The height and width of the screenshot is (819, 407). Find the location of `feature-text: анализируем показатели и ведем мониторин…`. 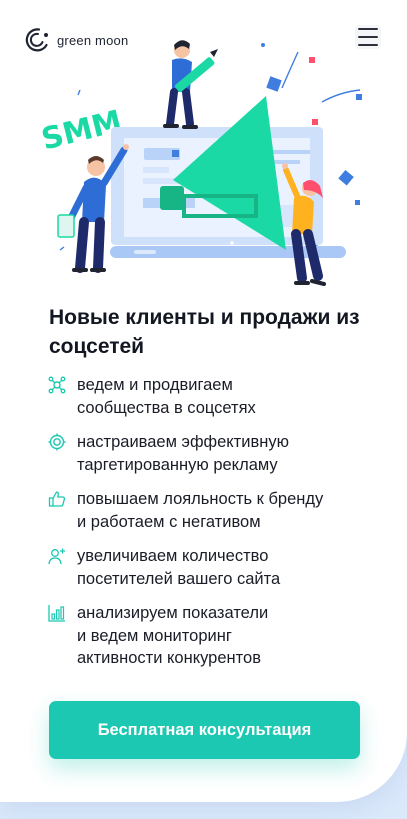

feature-text: анализируем показатели и ведем мониторин… is located at coordinates (173, 635).